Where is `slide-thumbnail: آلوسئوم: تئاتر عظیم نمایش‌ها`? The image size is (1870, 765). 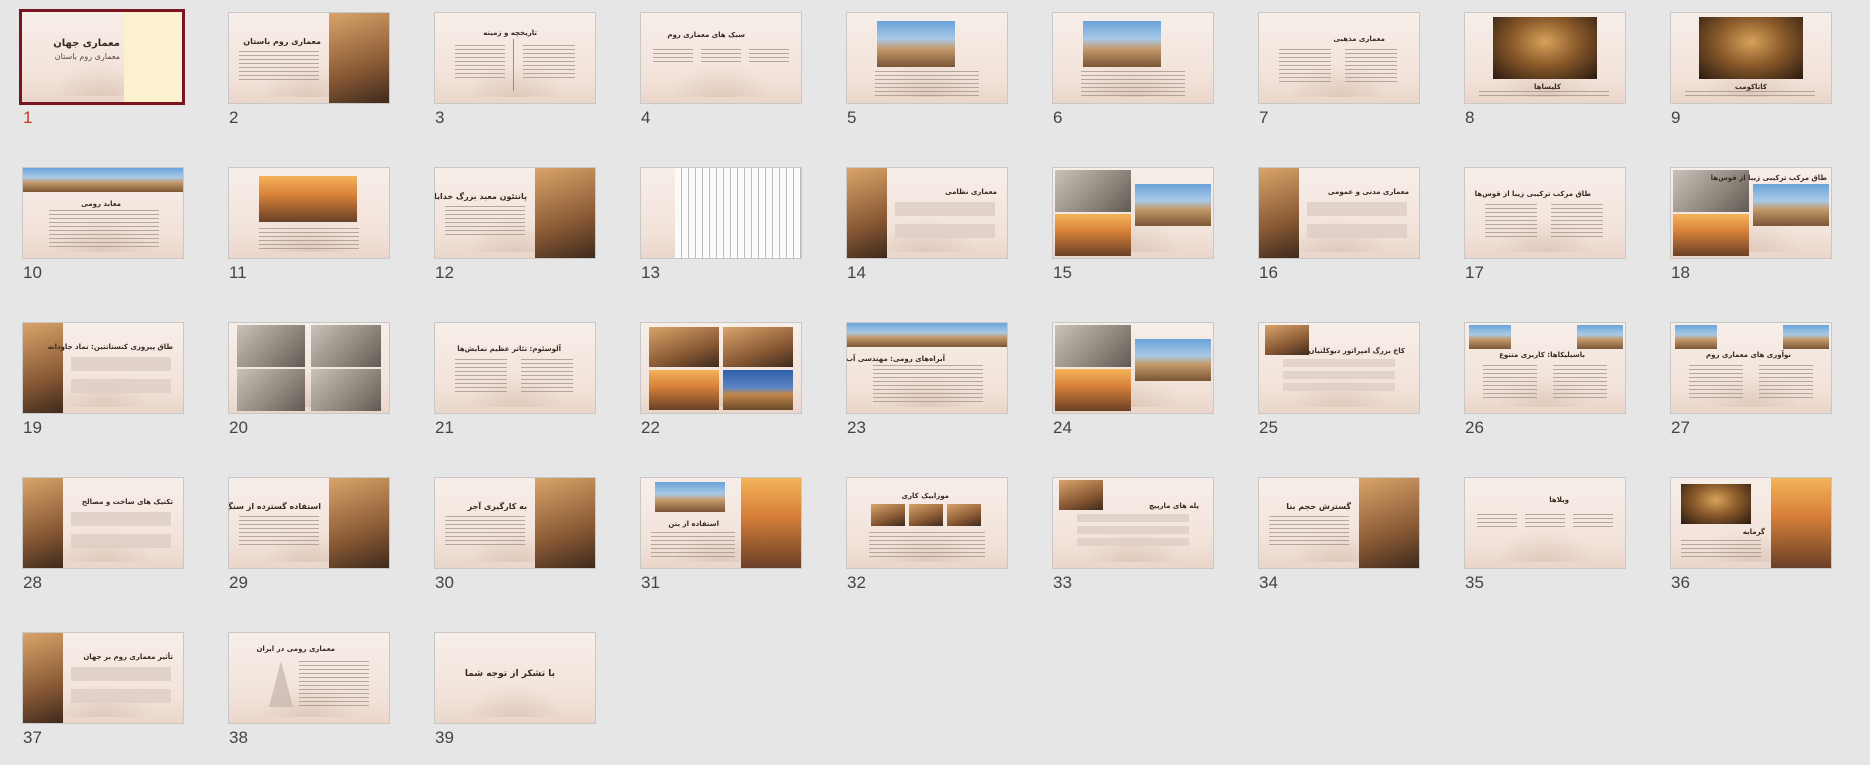
slide-thumbnail: آلوسئوم: تئاتر عظیم نمایش‌ها is located at coordinates (515, 368).